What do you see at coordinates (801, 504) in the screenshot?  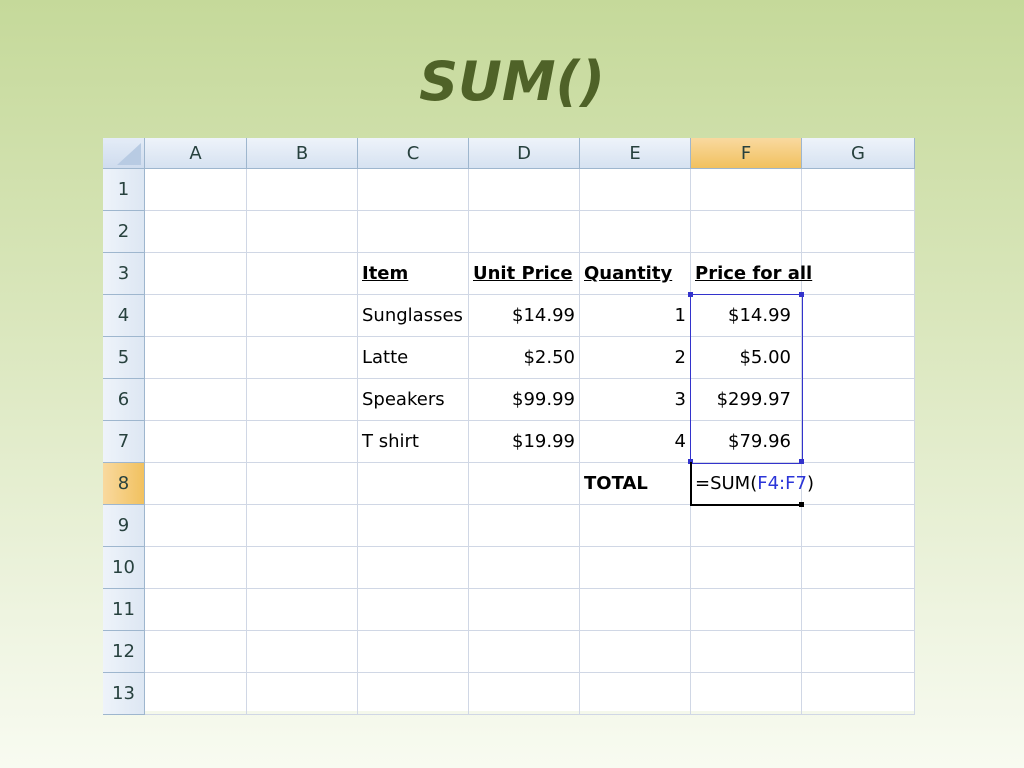 I see `fill-handle` at bounding box center [801, 504].